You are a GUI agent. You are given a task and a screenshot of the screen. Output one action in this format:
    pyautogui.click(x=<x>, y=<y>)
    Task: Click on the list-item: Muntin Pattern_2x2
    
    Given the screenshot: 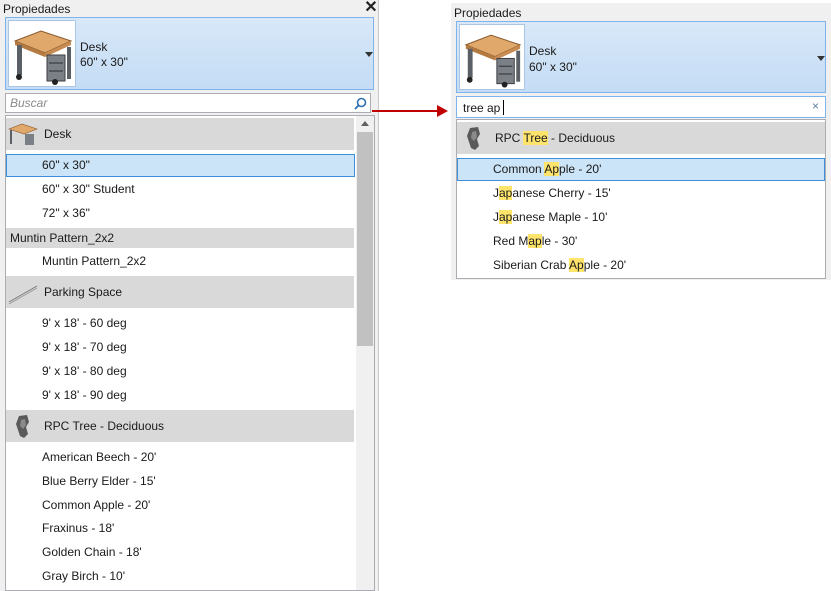 What is the action you would take?
    pyautogui.click(x=180, y=261)
    